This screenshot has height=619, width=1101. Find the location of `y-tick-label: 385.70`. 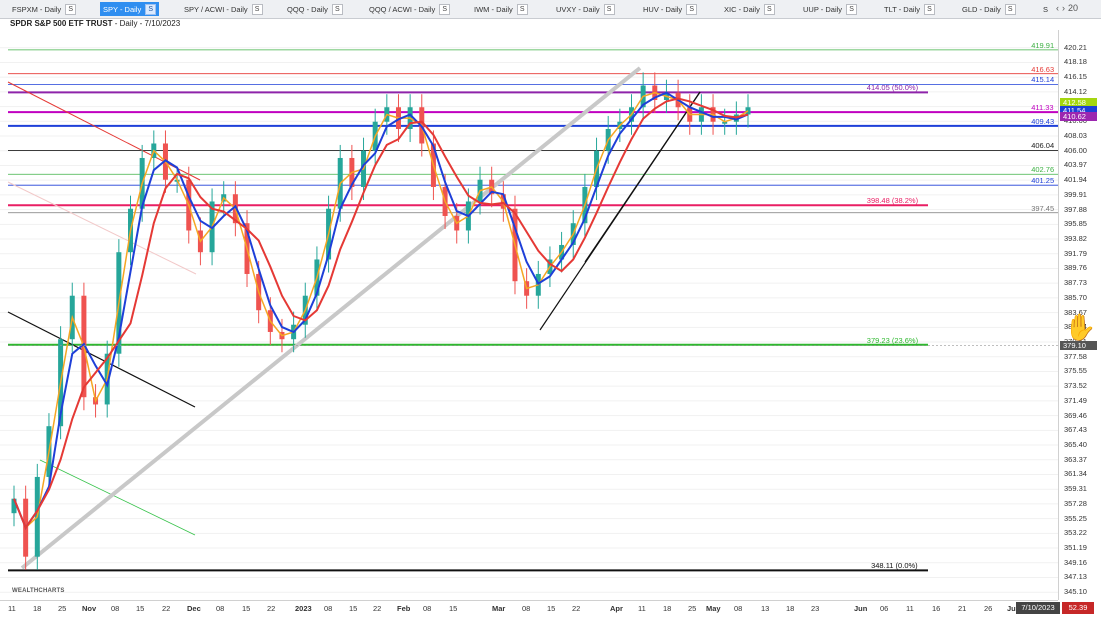

y-tick-label: 385.70 is located at coordinates (1075, 297).